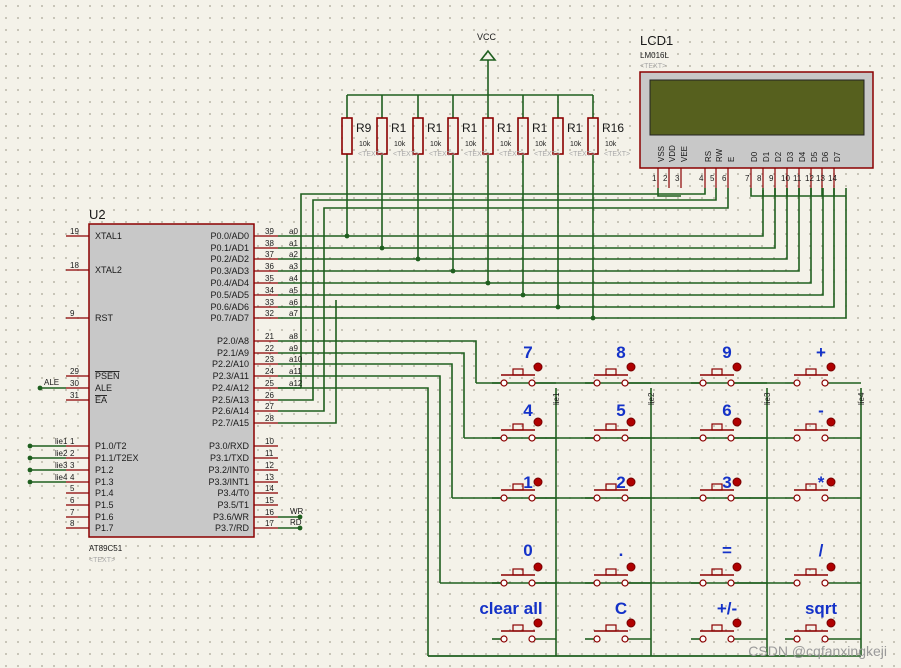 This screenshot has width=901, height=668. I want to click on mcu-pin-name: P1.4, so click(104, 493).